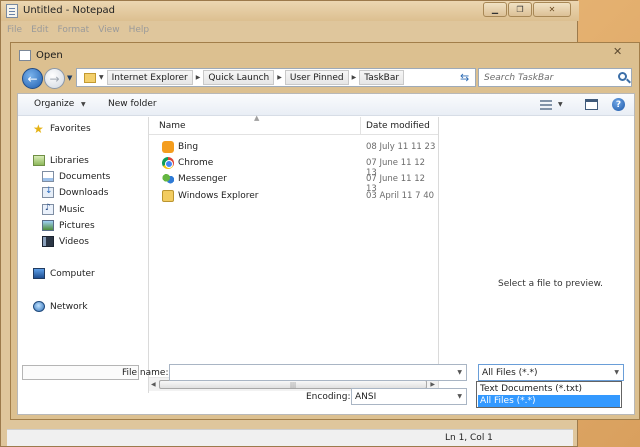  Describe the element at coordinates (145, 373) in the screenshot. I see `file-name-label: File name:` at that location.